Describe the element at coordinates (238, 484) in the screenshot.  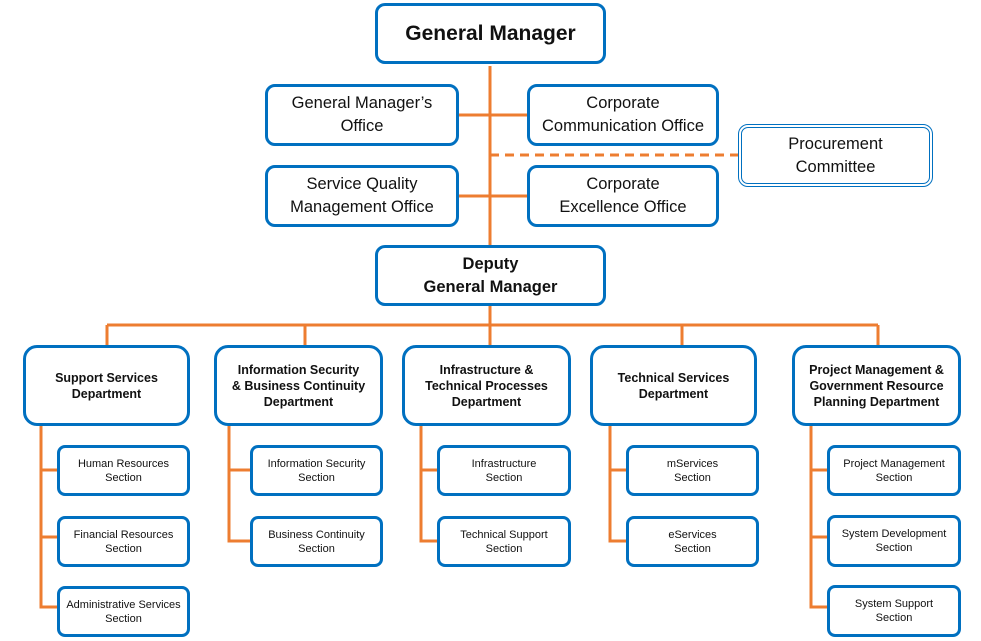
I see `infosec-sections-connector` at that location.